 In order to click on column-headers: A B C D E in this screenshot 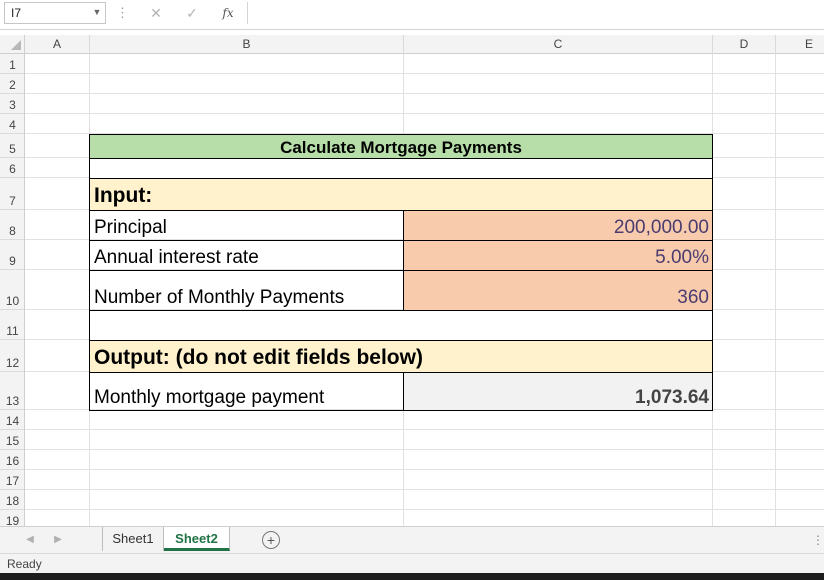, I will do `click(412, 44)`.